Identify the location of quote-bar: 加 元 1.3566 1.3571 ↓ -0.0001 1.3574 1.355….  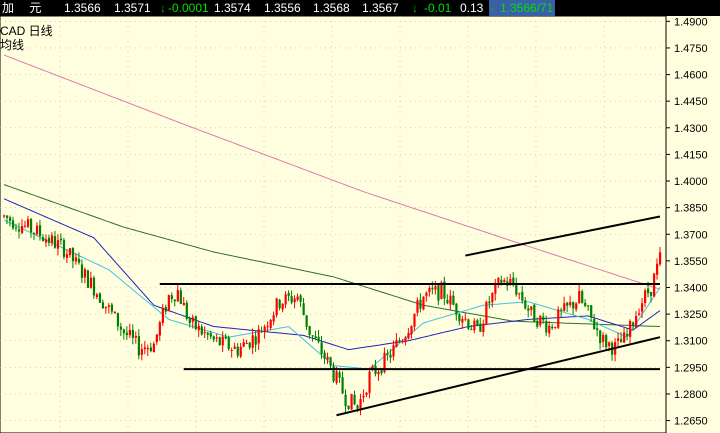
(360, 8).